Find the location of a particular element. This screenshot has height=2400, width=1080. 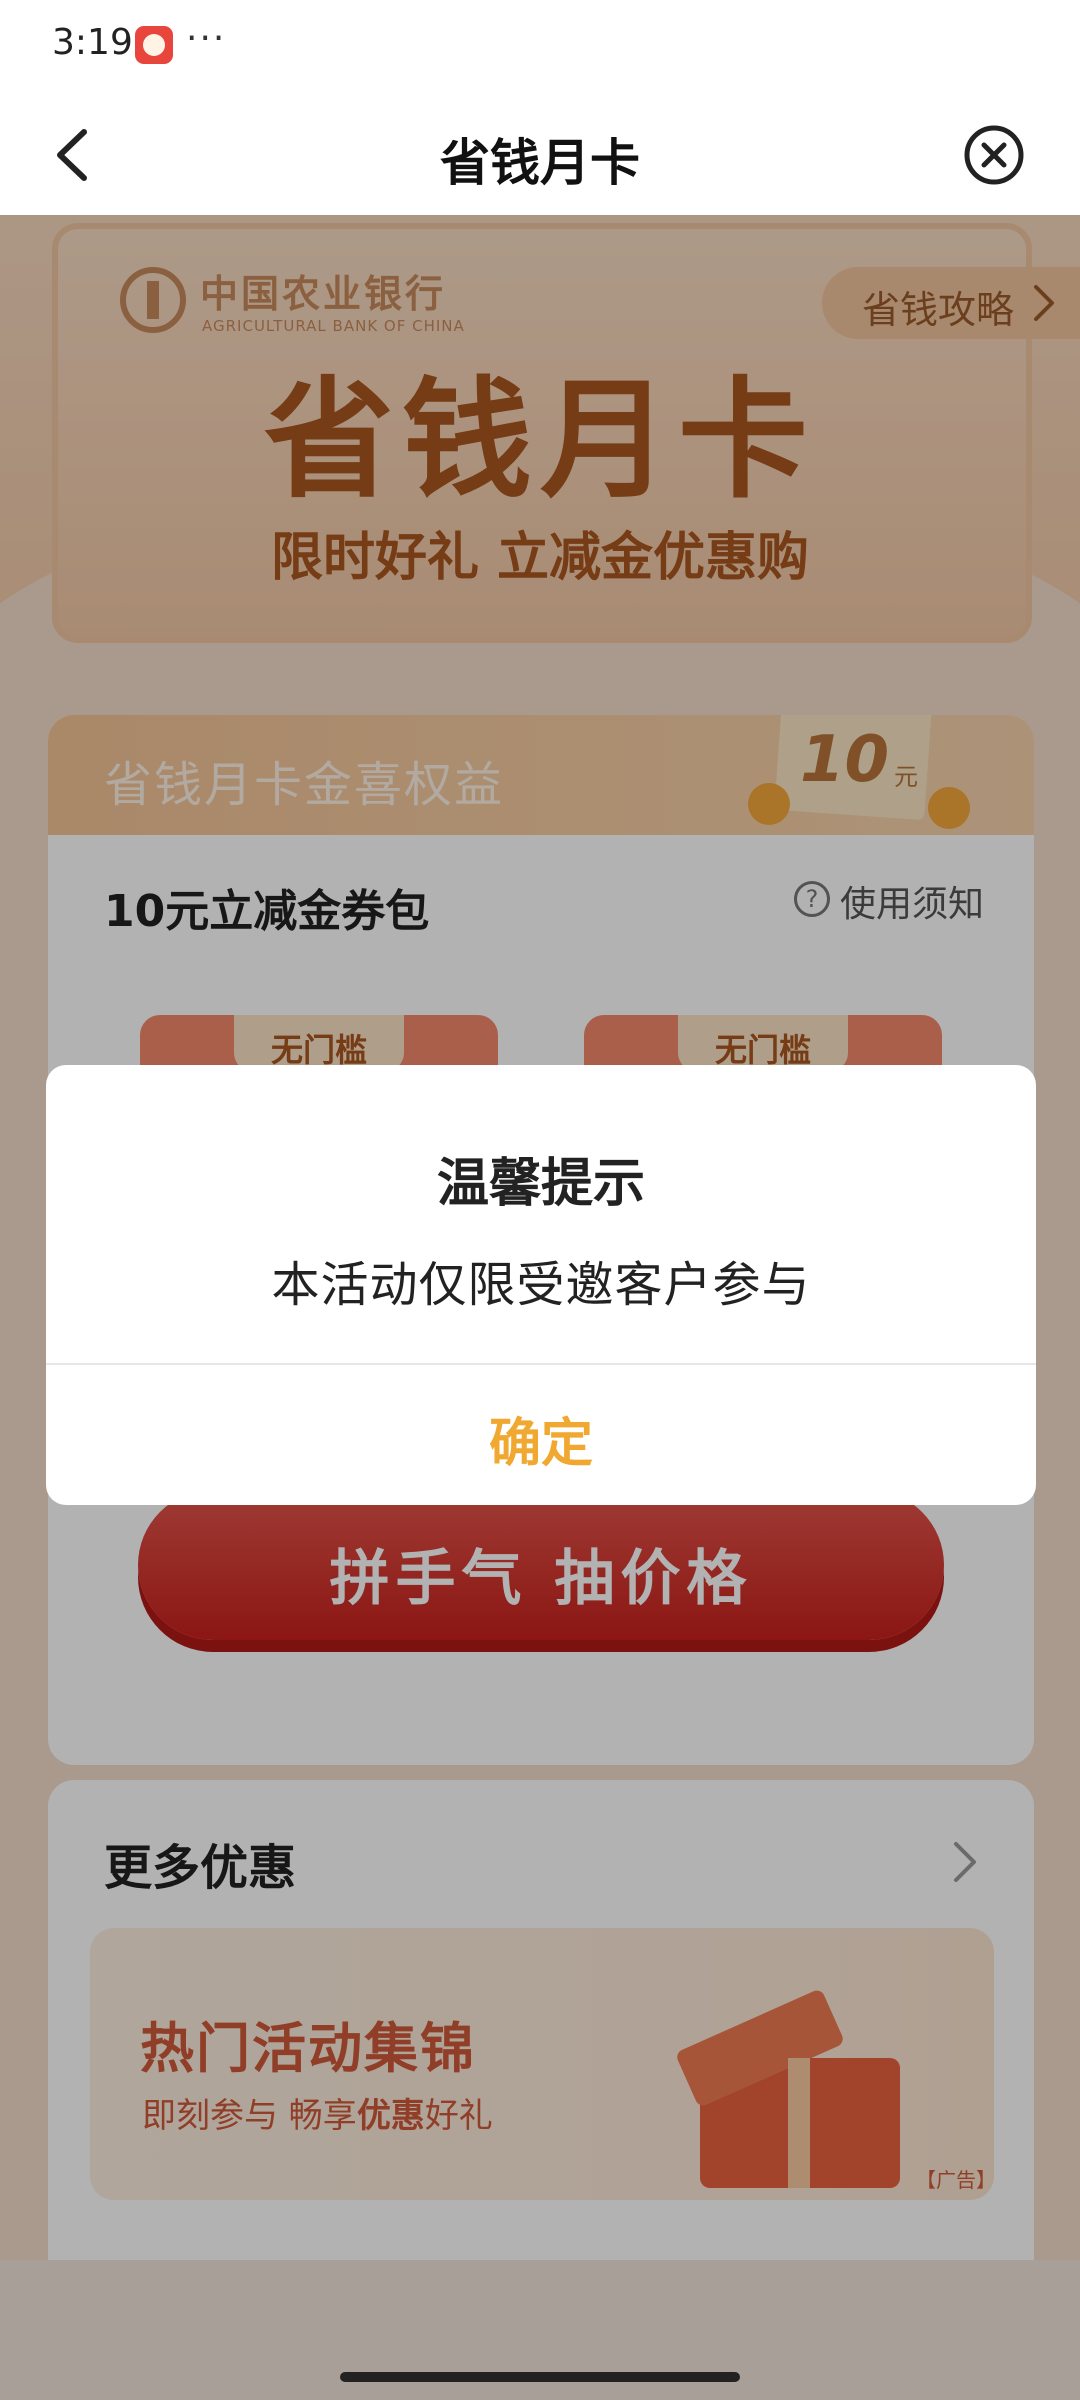

close-circle-icon is located at coordinates (994, 155).